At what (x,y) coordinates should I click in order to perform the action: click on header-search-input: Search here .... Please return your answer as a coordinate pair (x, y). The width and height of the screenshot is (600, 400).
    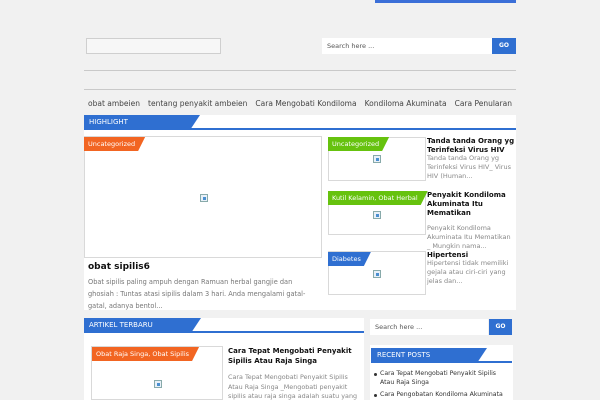
    Looking at the image, I should click on (407, 46).